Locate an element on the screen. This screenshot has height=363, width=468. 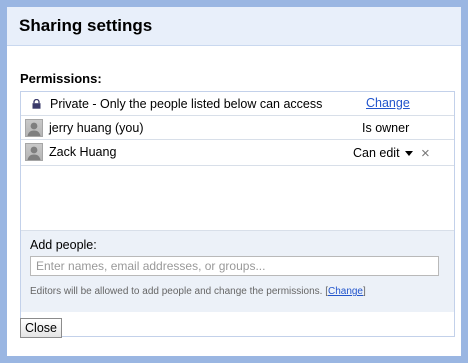
hint-bracket: ] is located at coordinates (364, 291).